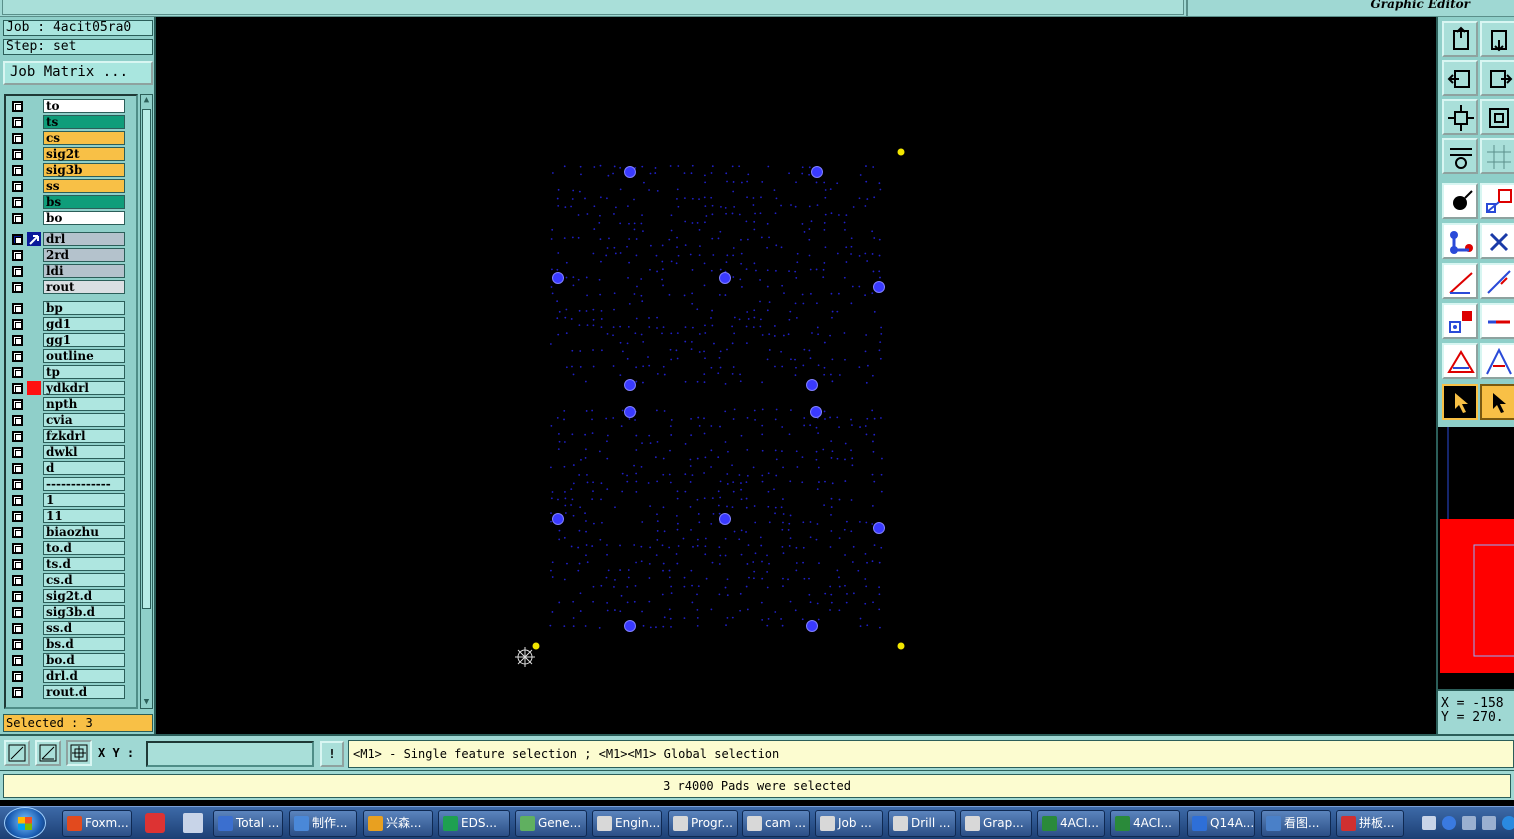 This screenshot has width=1514, height=839. What do you see at coordinates (71, 612) in the screenshot?
I see `layer-row: sig3b.d` at bounding box center [71, 612].